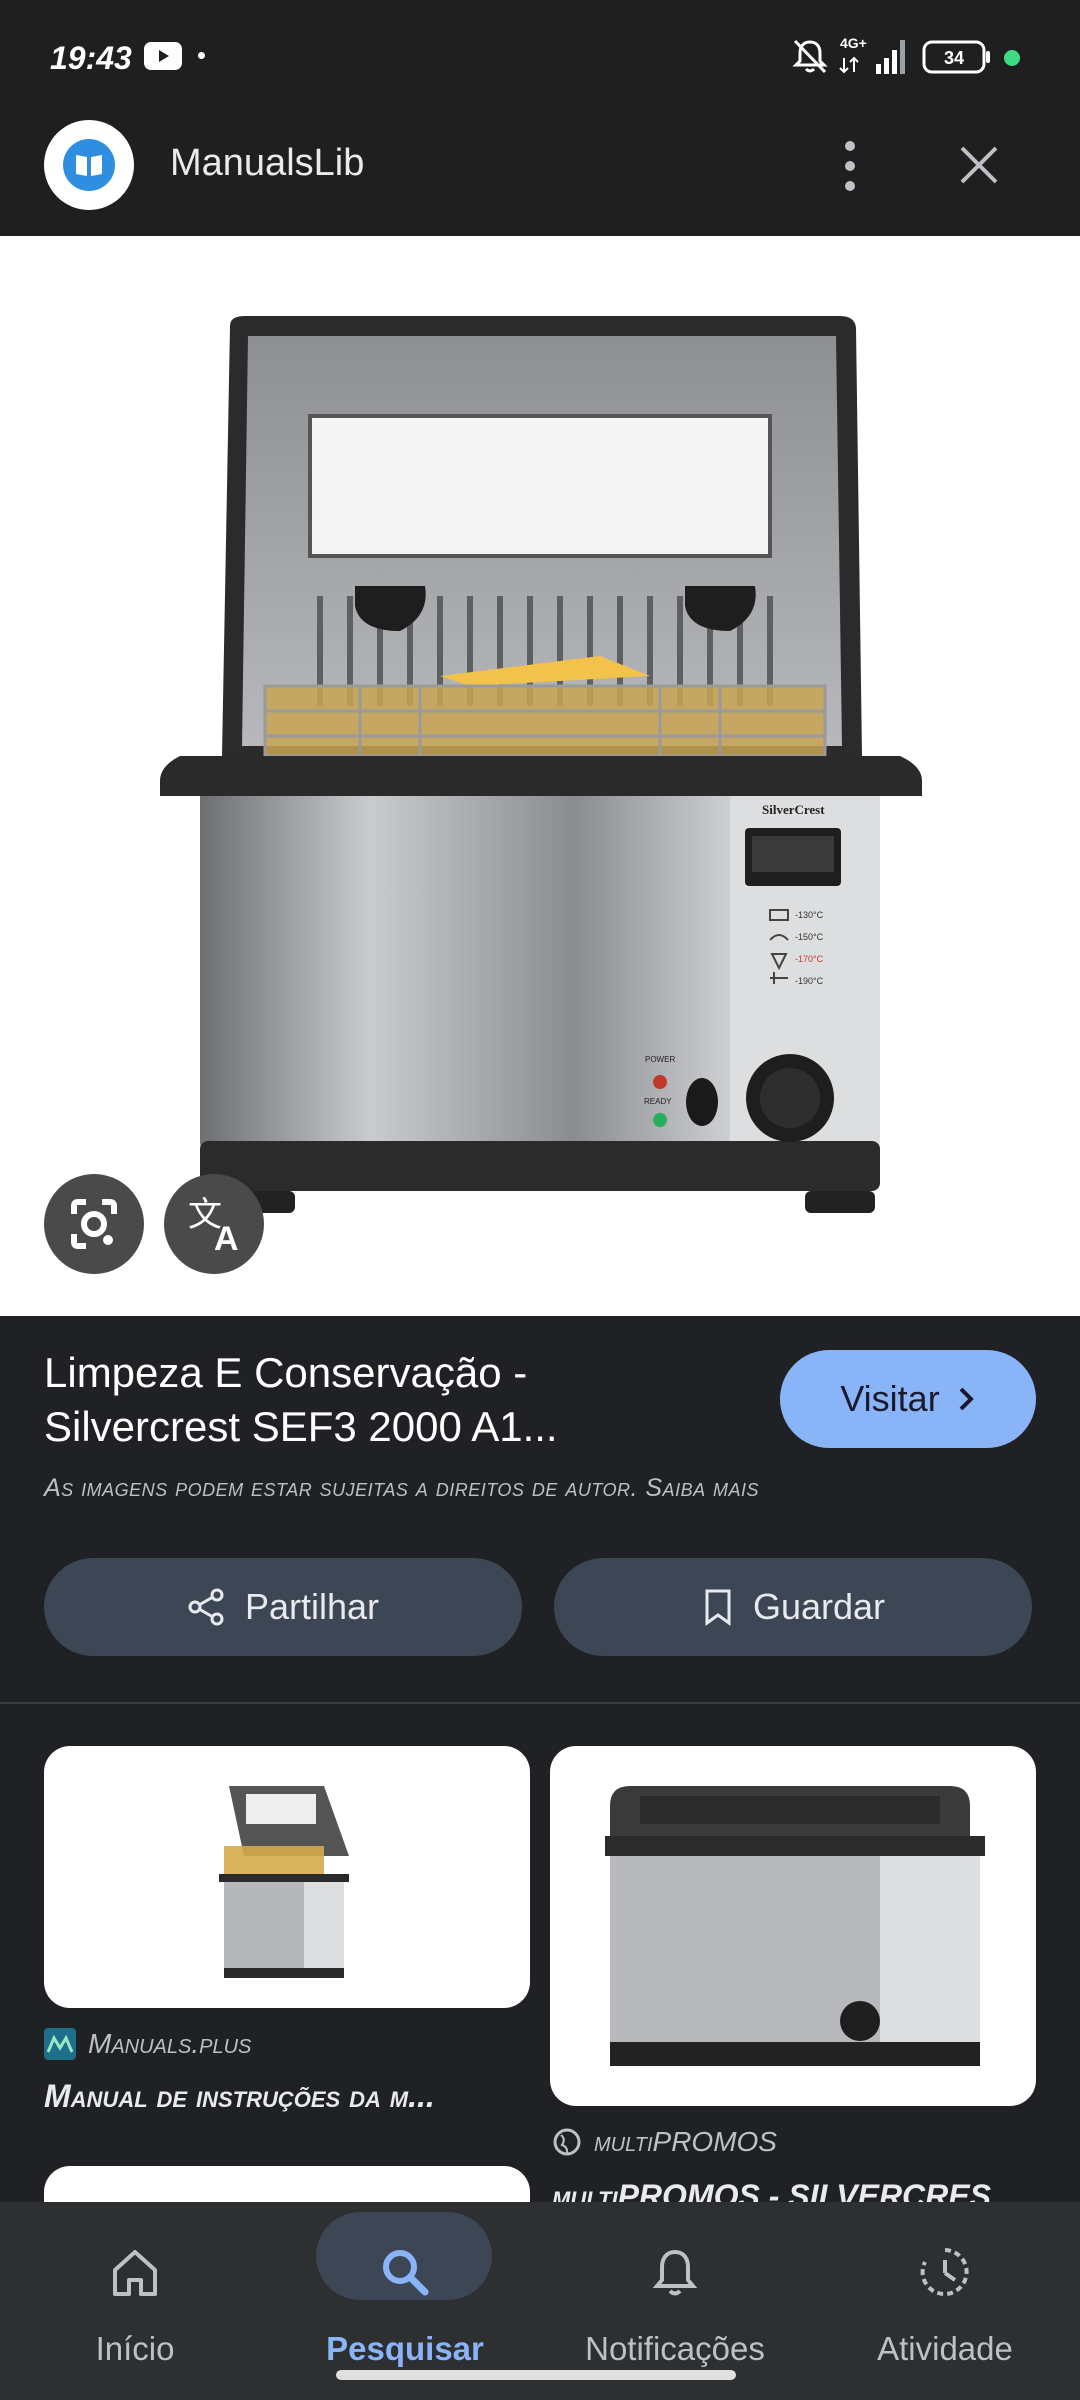 Image resolution: width=1080 pixels, height=2400 pixels. What do you see at coordinates (809, 981) in the screenshot?
I see `temp-label-4: -190°C` at bounding box center [809, 981].